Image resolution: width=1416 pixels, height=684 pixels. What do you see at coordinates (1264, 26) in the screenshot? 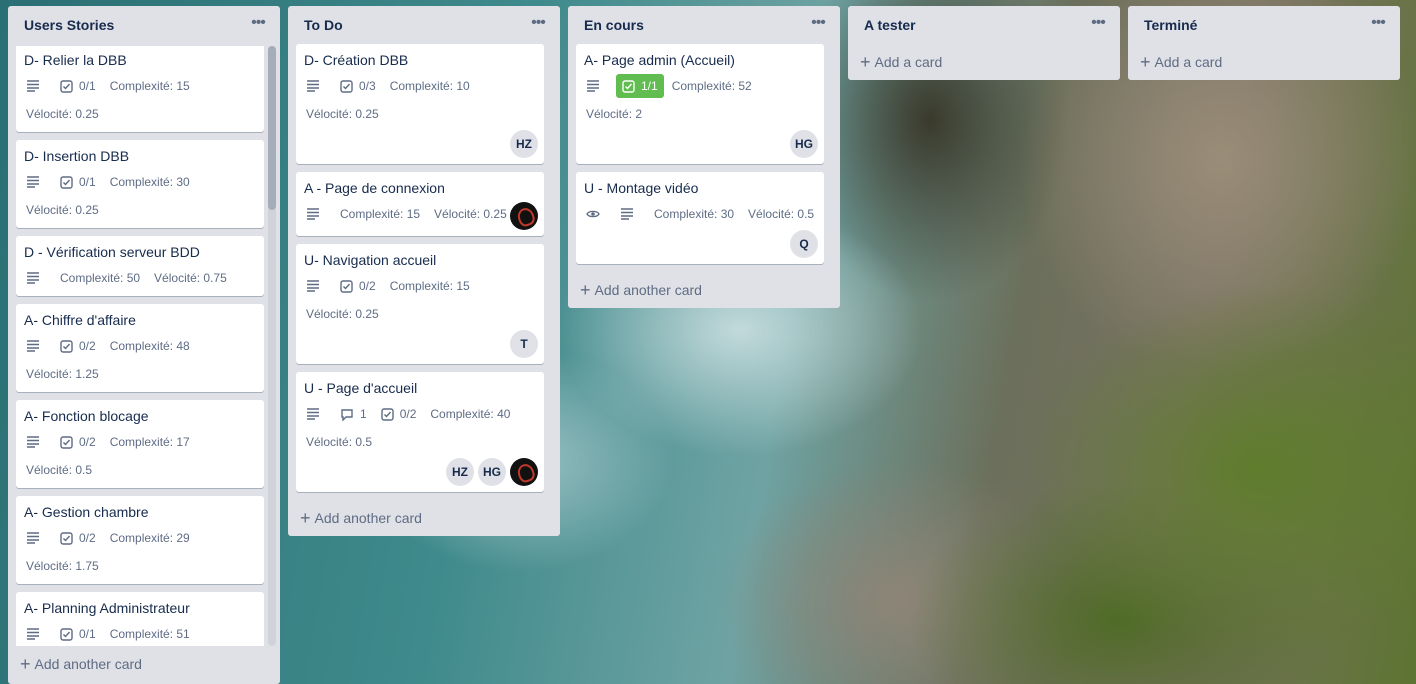
I see `list-header: Terminé •••` at bounding box center [1264, 26].